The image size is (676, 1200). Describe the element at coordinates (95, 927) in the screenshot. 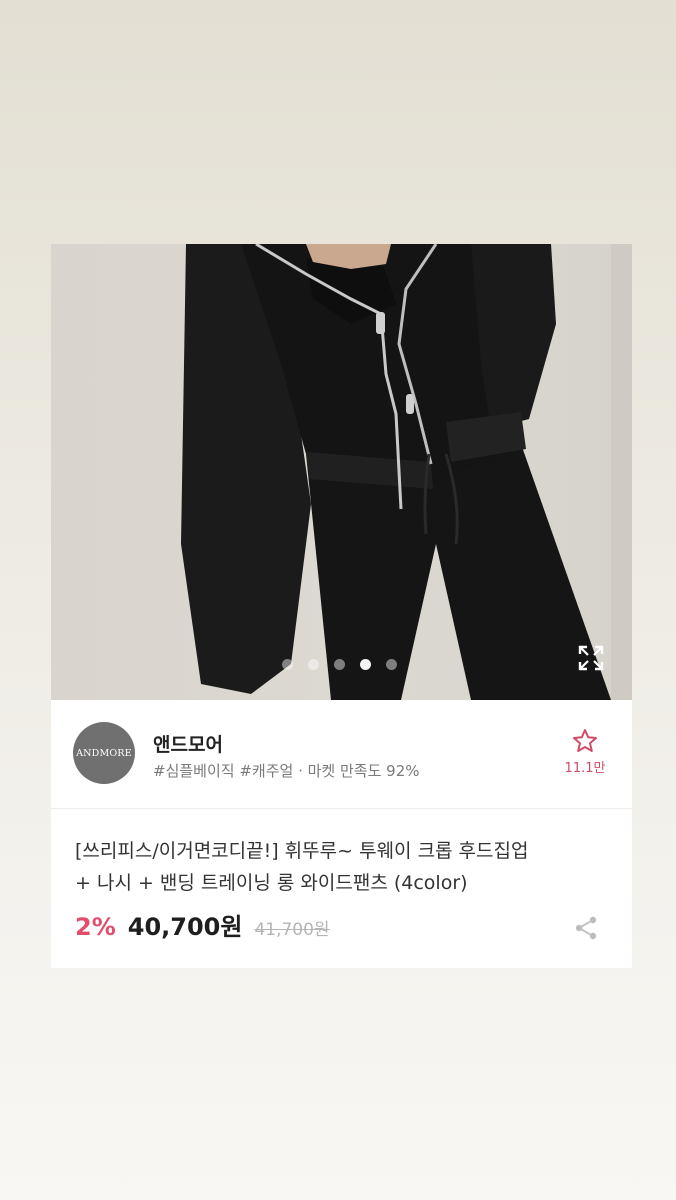

I see `discount-rate: 2%` at that location.